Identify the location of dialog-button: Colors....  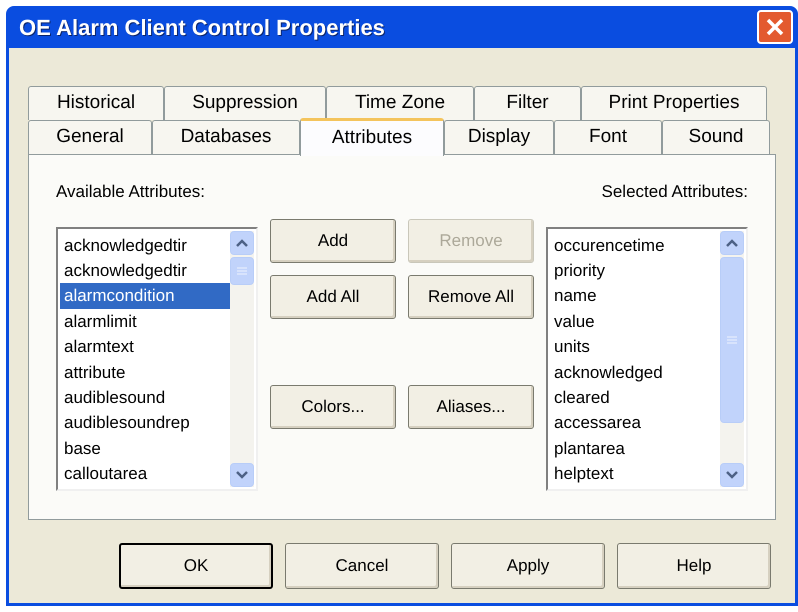
(333, 407).